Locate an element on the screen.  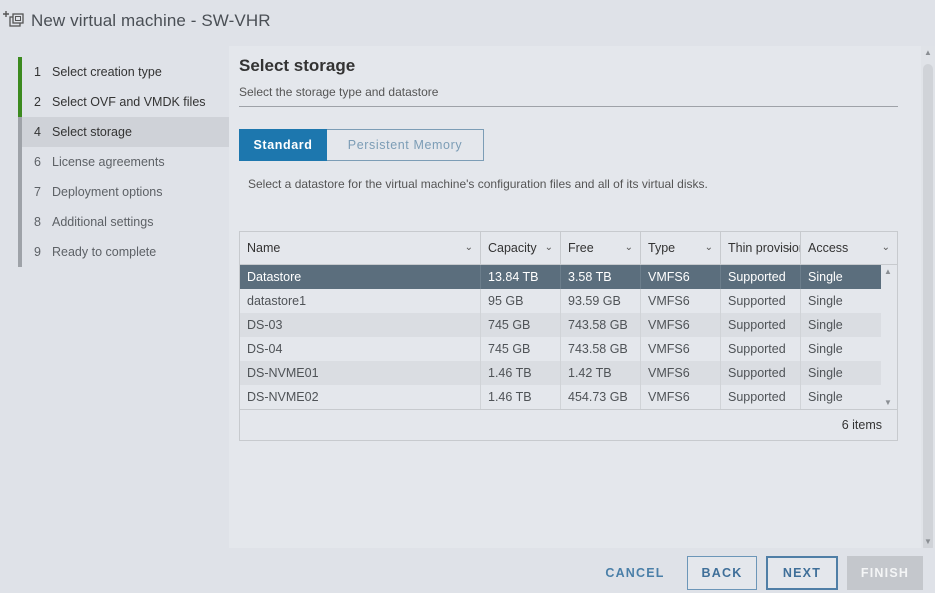
table-cell: Datastore is located at coordinates (360, 277).